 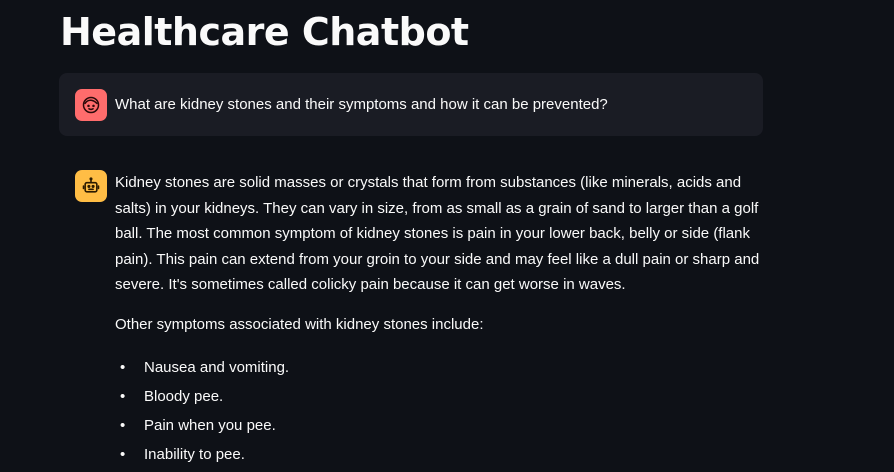 I want to click on assistant-avatar, so click(x=91, y=186).